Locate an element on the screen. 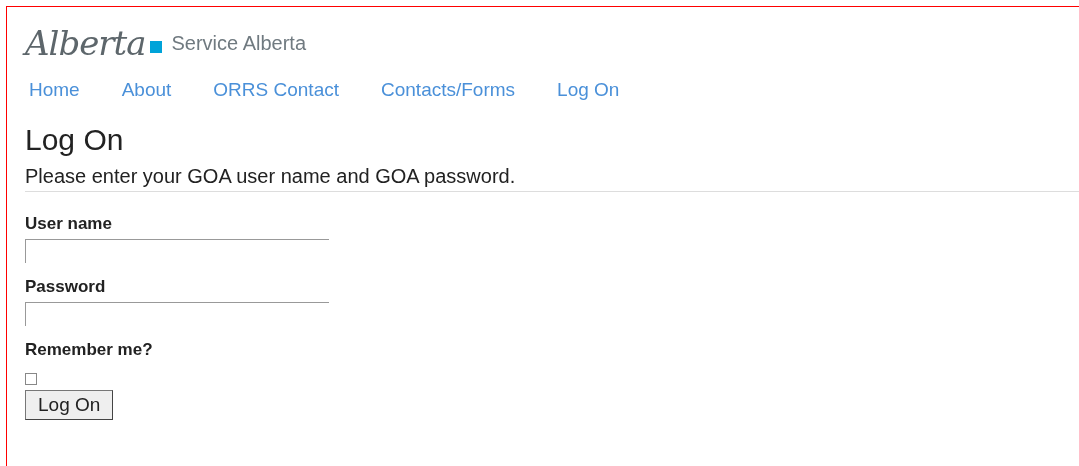  page-heading: Log On is located at coordinates (75, 140).